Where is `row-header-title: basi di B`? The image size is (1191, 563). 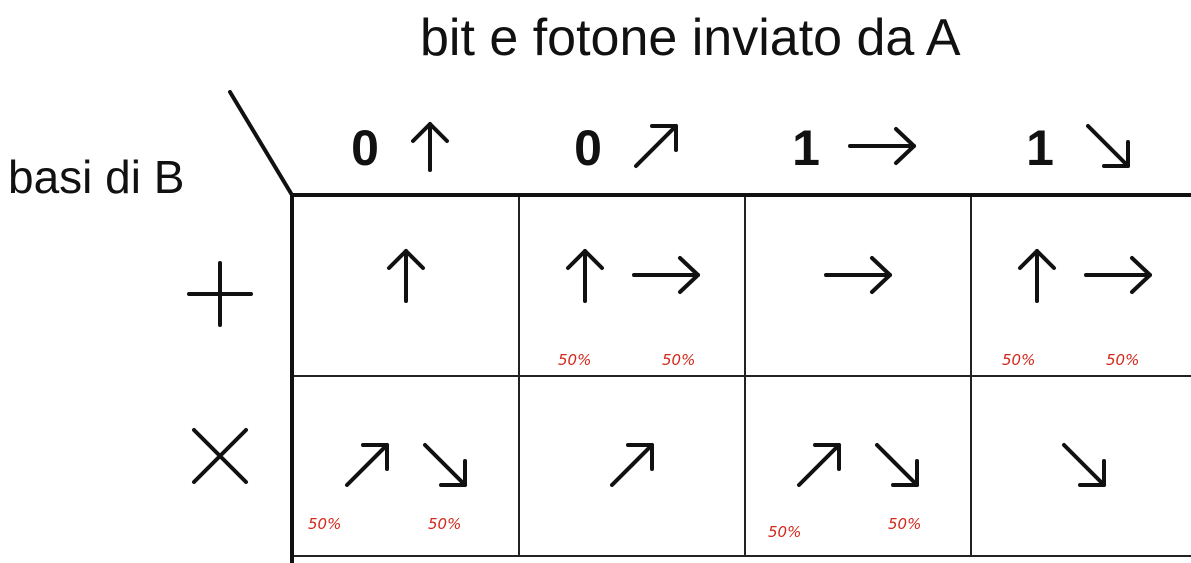
row-header-title: basi di B is located at coordinates (96, 177).